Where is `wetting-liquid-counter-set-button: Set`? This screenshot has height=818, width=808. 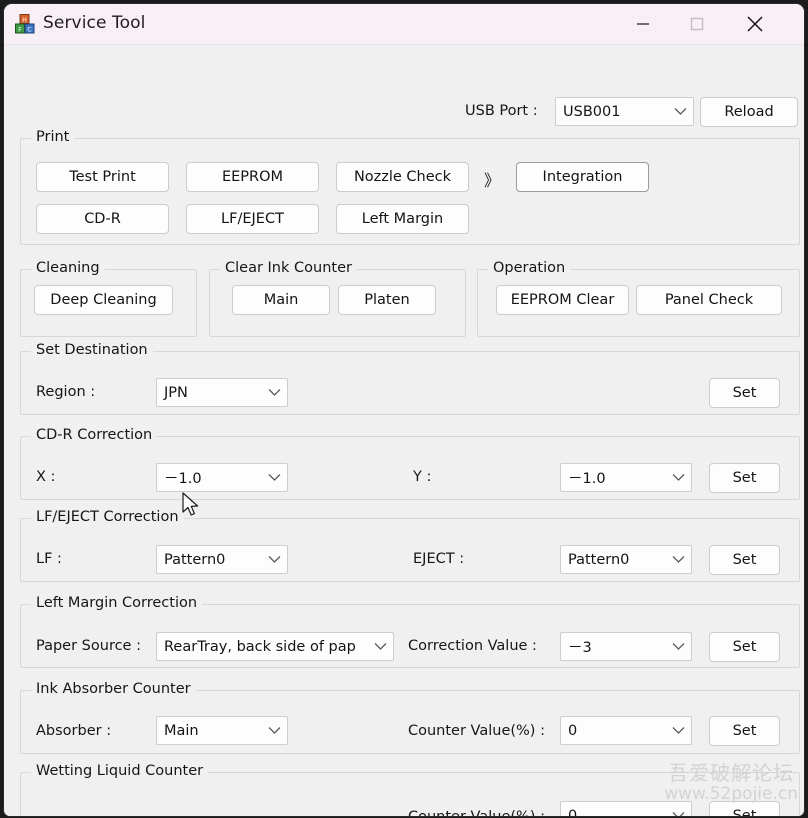 wetting-liquid-counter-set-button: Set is located at coordinates (744, 808).